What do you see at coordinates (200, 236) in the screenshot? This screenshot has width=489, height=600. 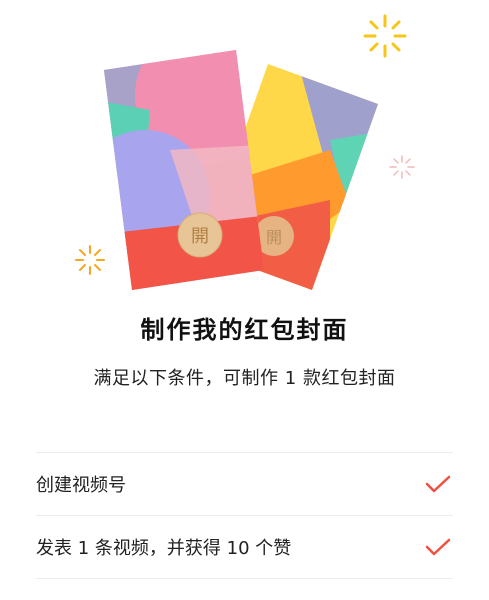 I see `envelope-seal-text: 開` at bounding box center [200, 236].